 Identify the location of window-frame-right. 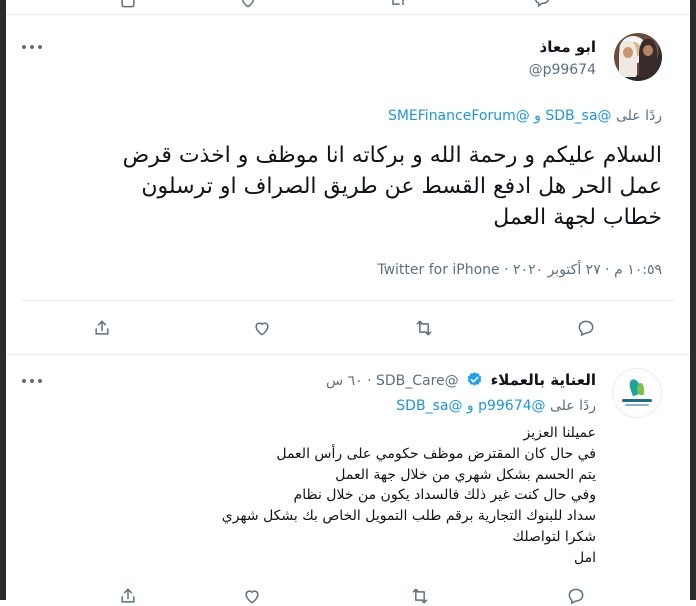
(693, 300).